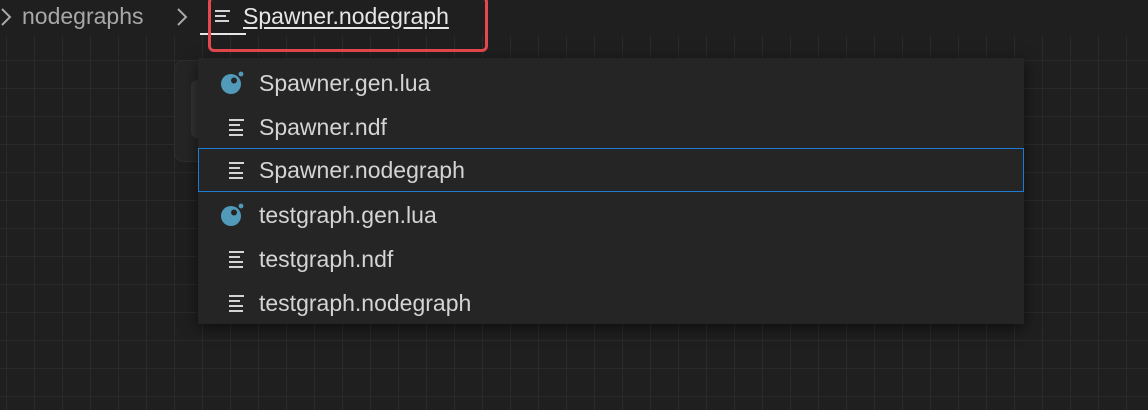  What do you see at coordinates (83, 16) in the screenshot?
I see `breadcrumb-folder: nodegraphs` at bounding box center [83, 16].